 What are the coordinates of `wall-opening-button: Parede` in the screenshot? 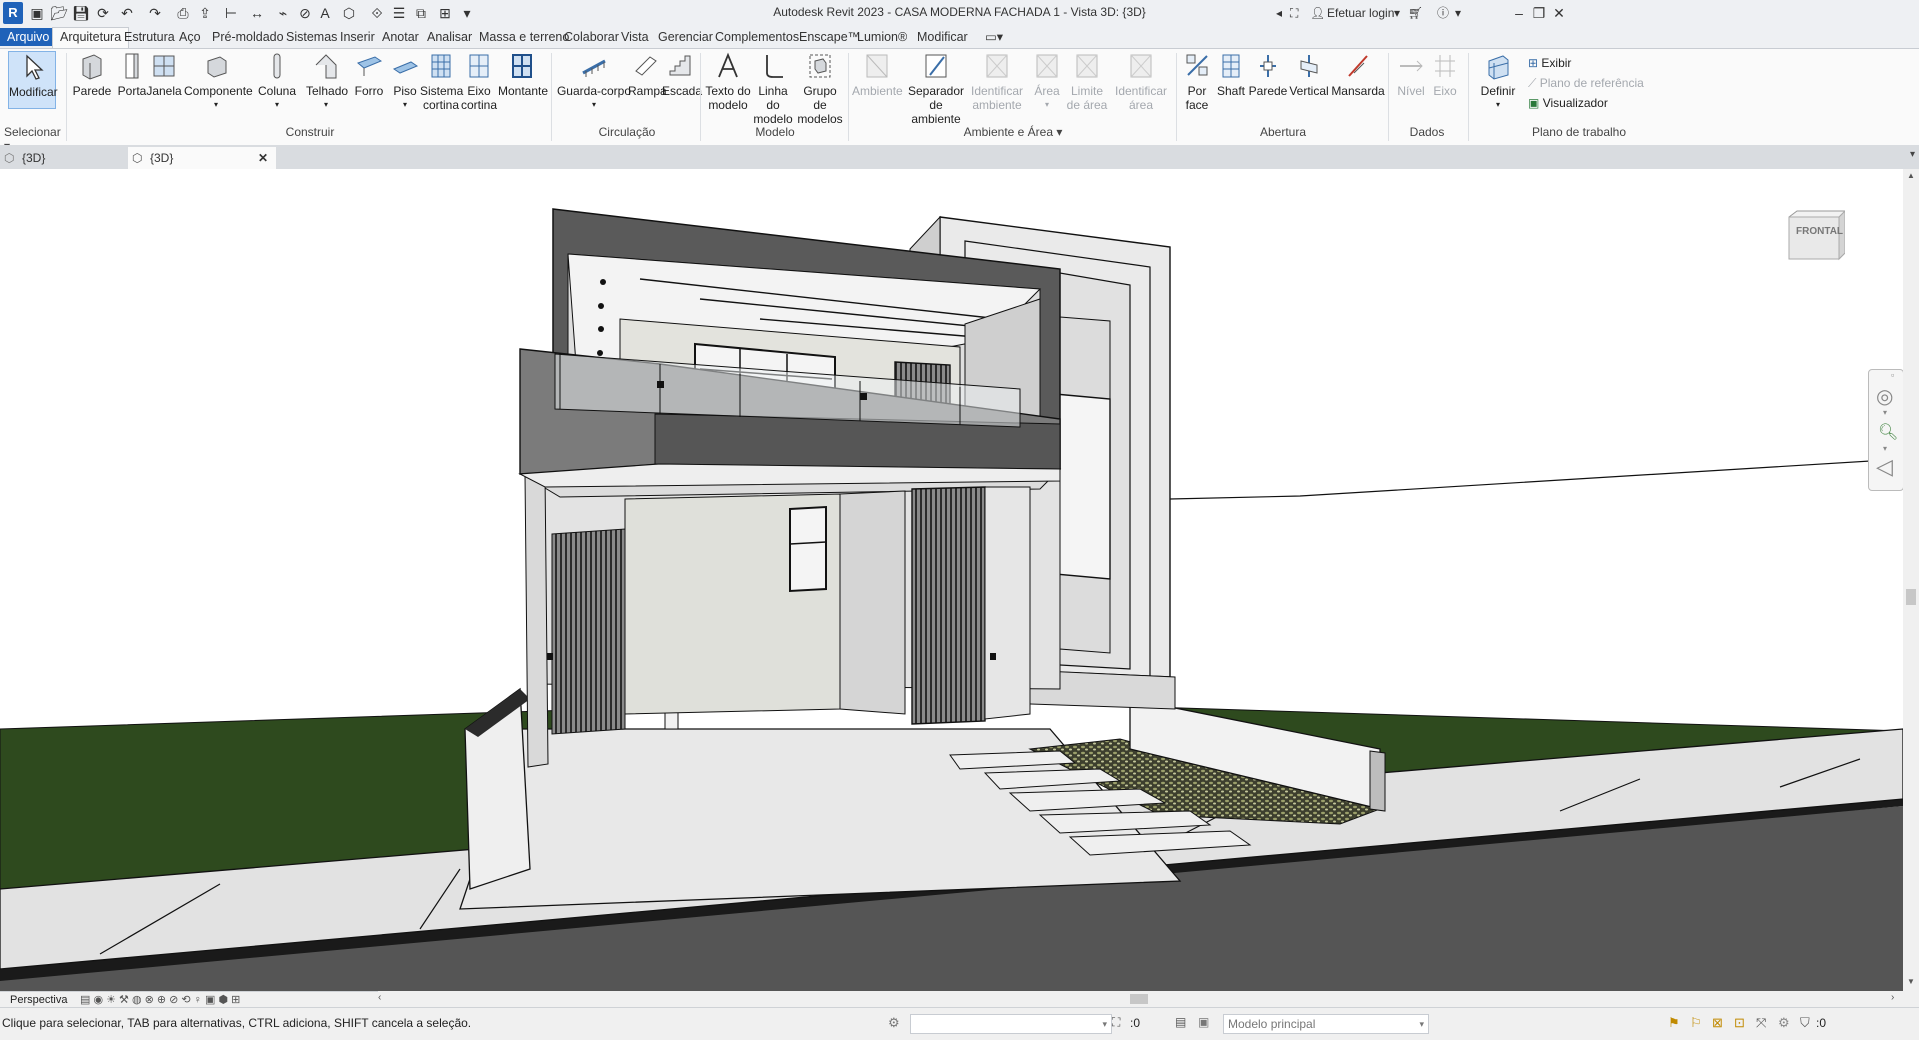 It's located at (1268, 74).